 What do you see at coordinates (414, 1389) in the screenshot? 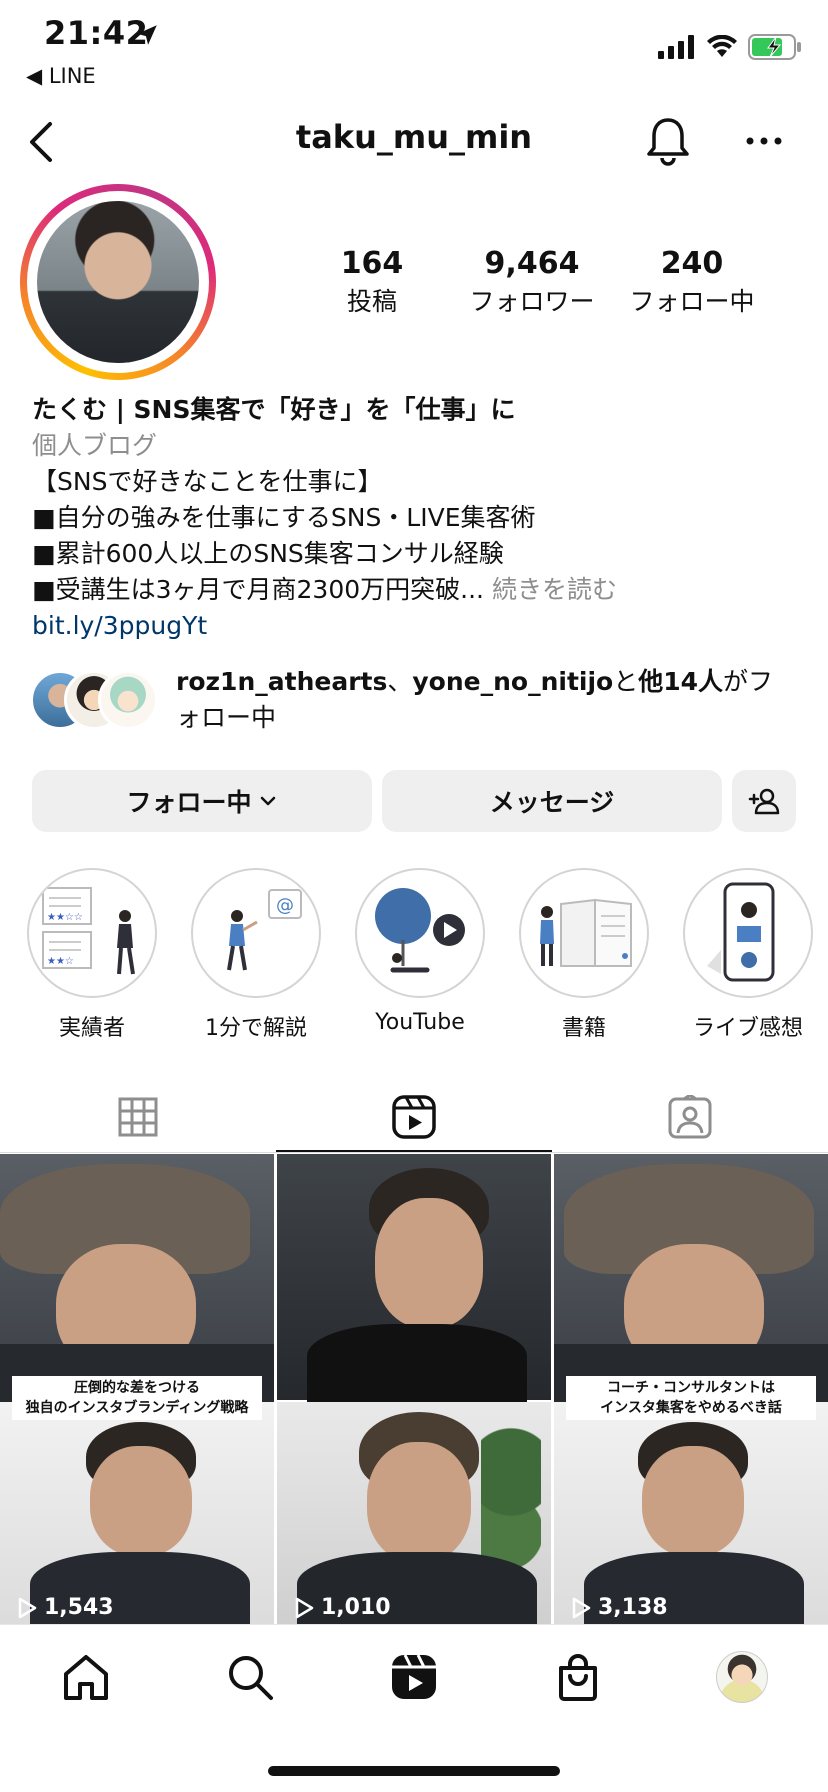
I see `reel-thumbnail: 1,010` at bounding box center [414, 1389].